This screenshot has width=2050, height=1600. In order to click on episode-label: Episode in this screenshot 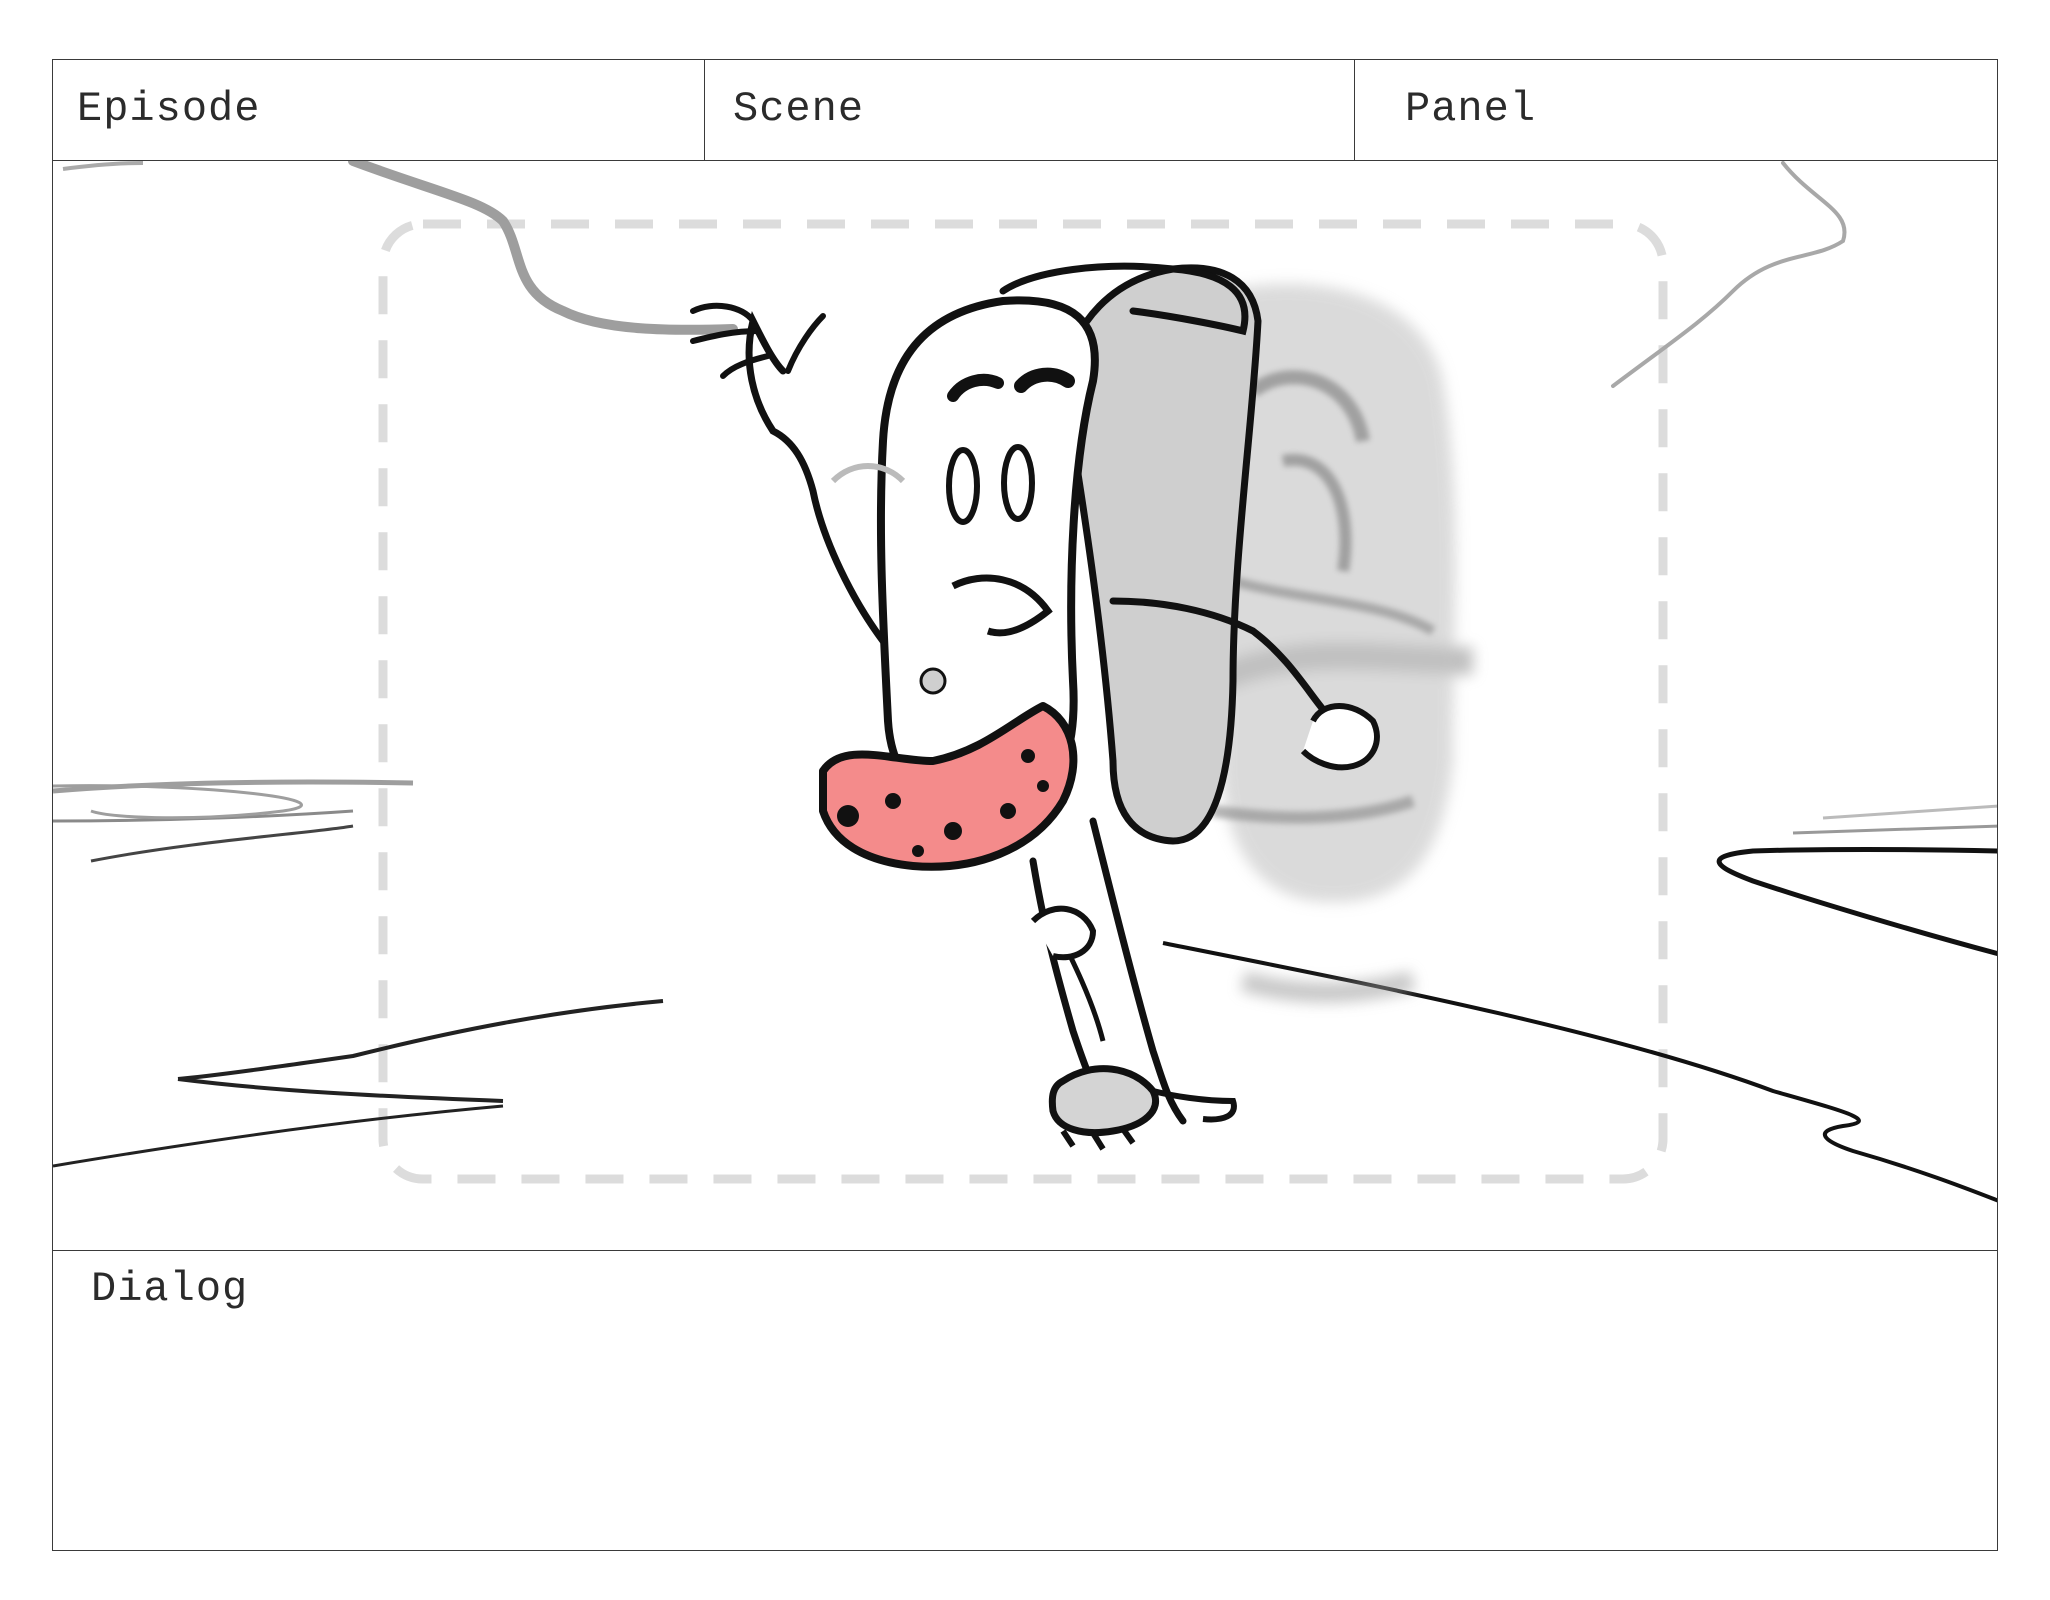, I will do `click(169, 109)`.